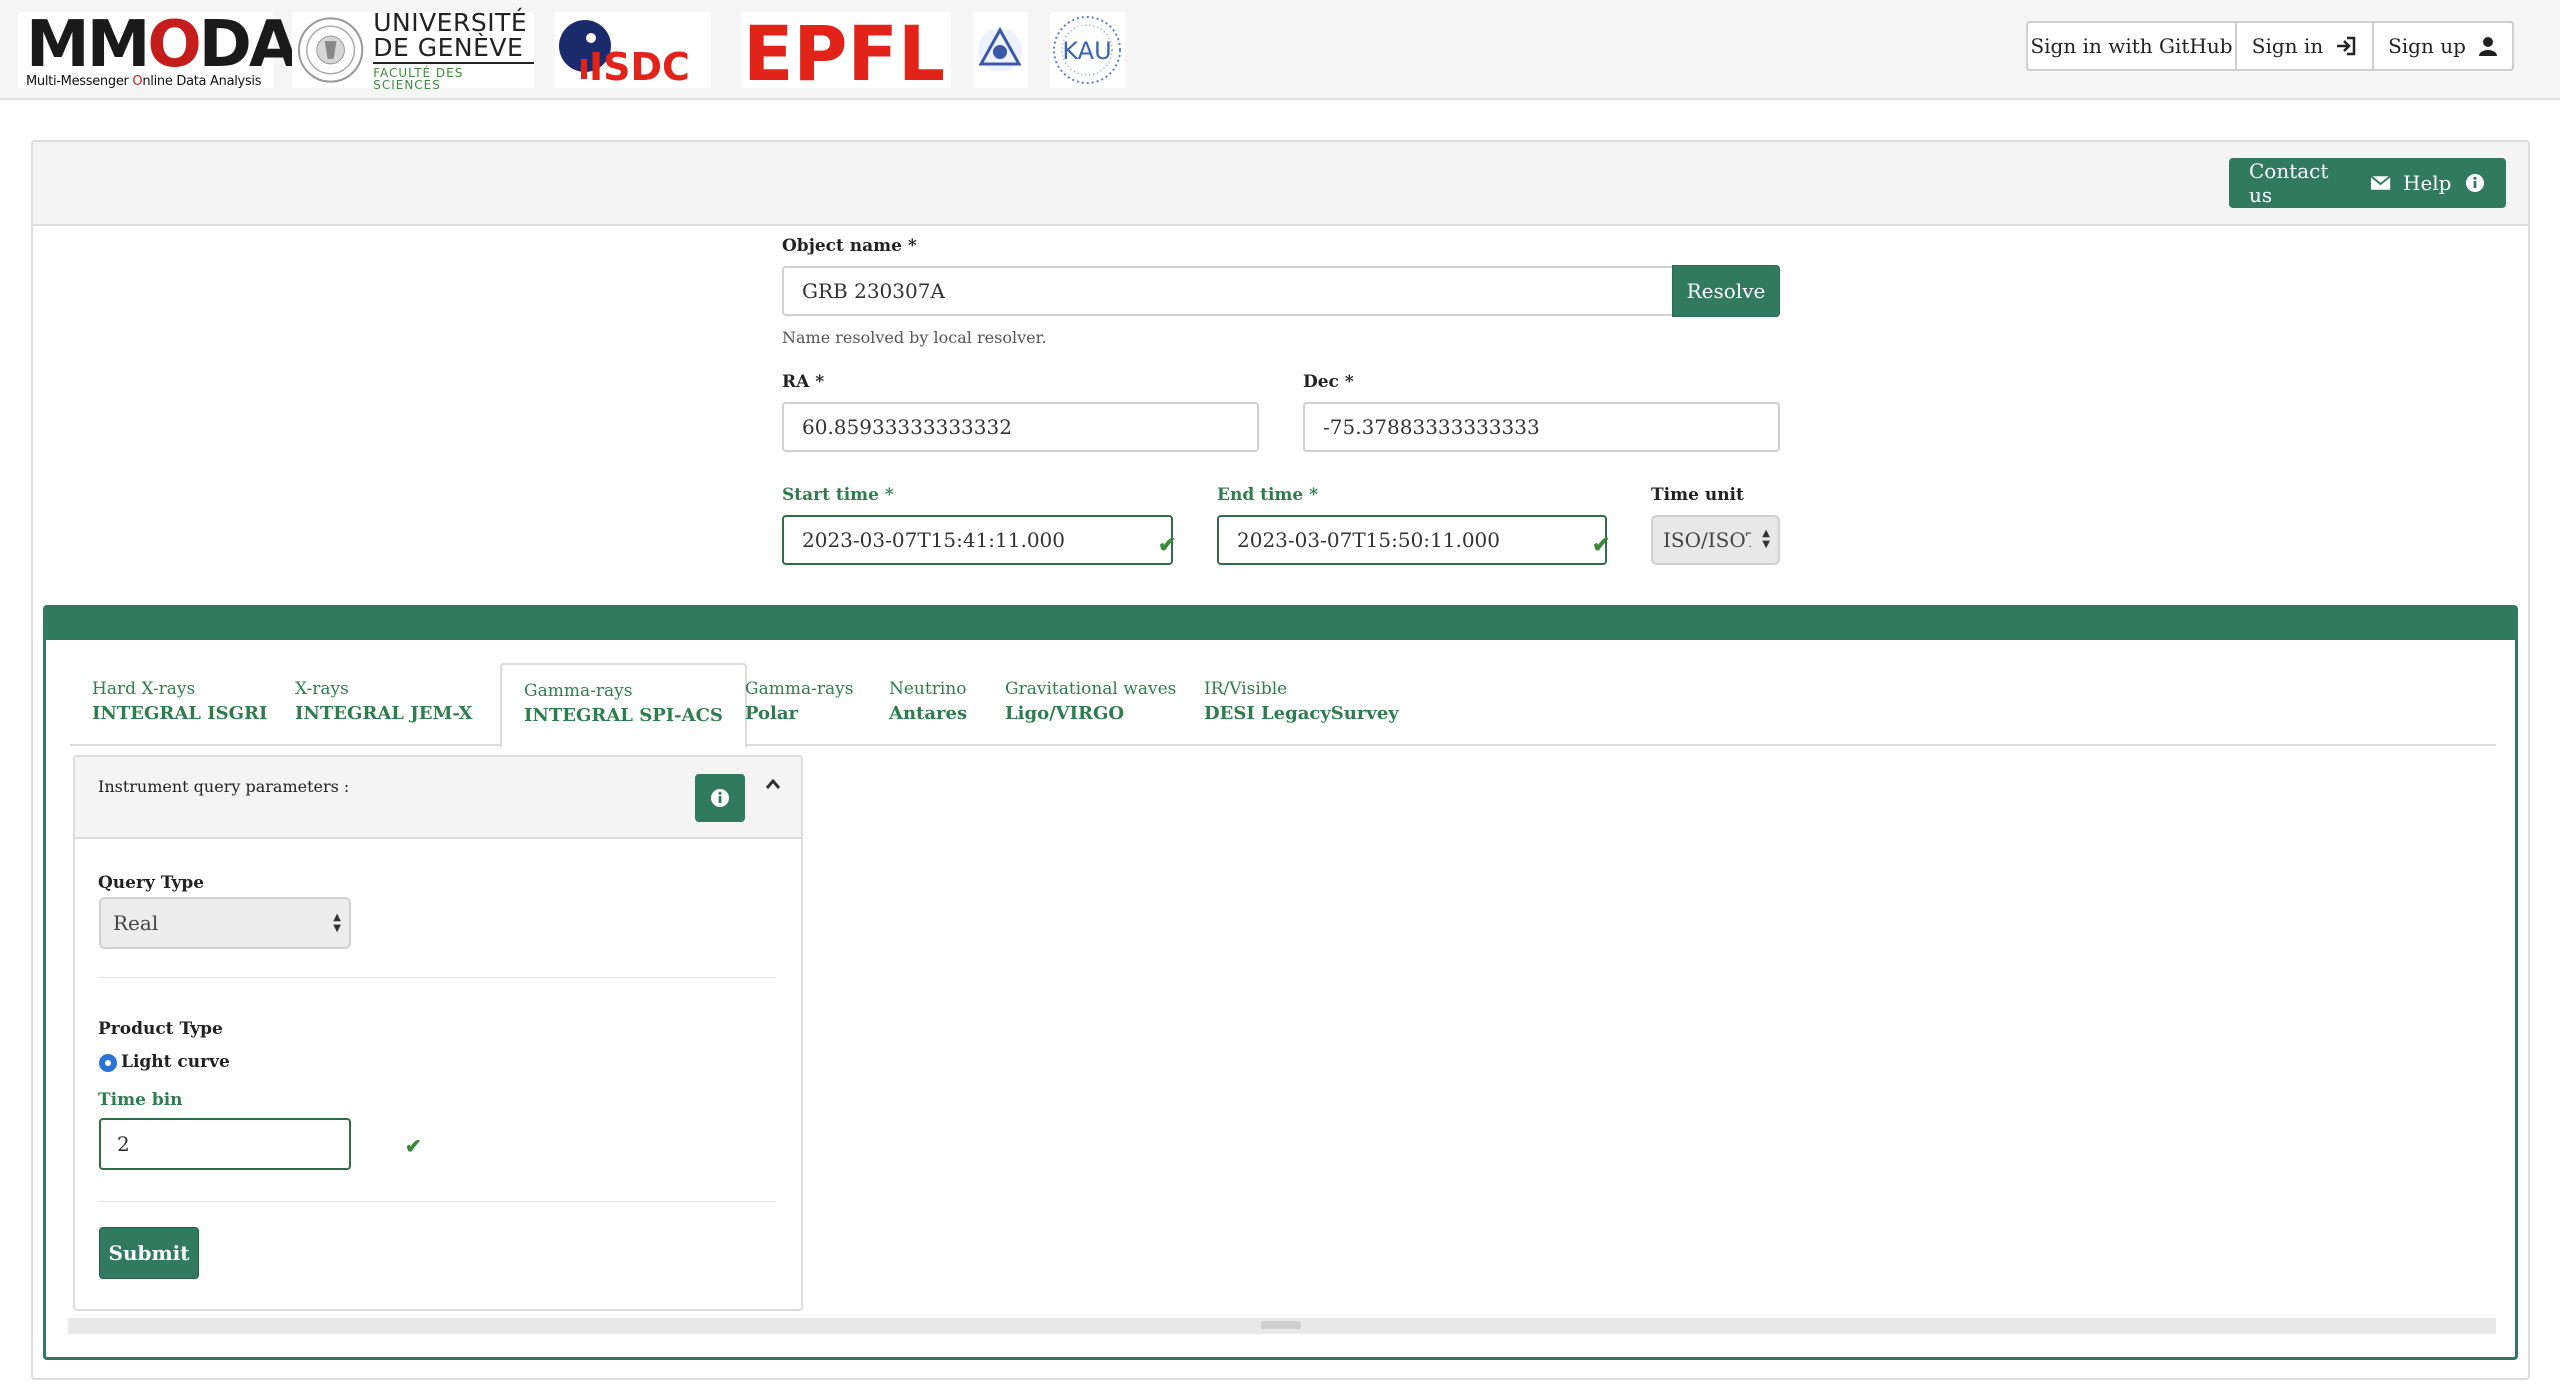 The height and width of the screenshot is (1388, 2560). Describe the element at coordinates (1243, 291) in the screenshot. I see `object-name-input: GRB 230307A` at that location.